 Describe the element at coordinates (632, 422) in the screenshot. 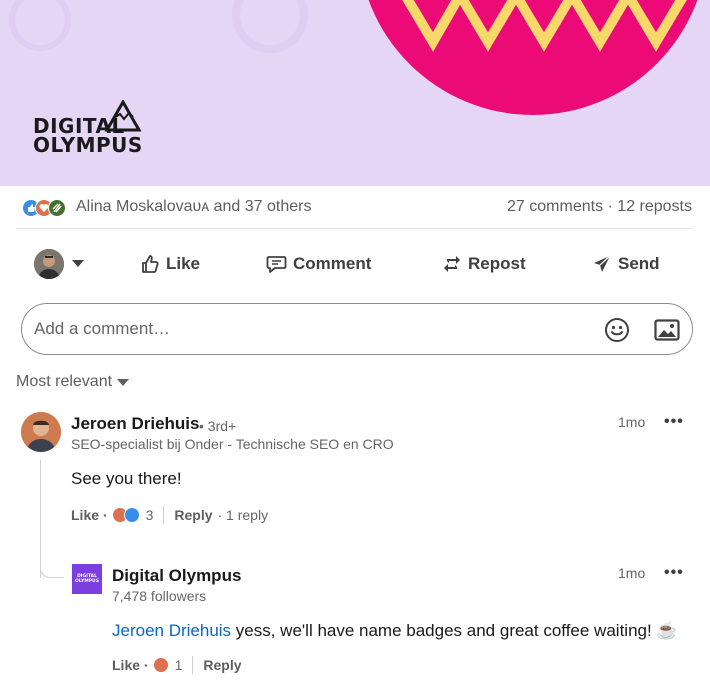

I see `comment-timestamp: 1mo` at that location.